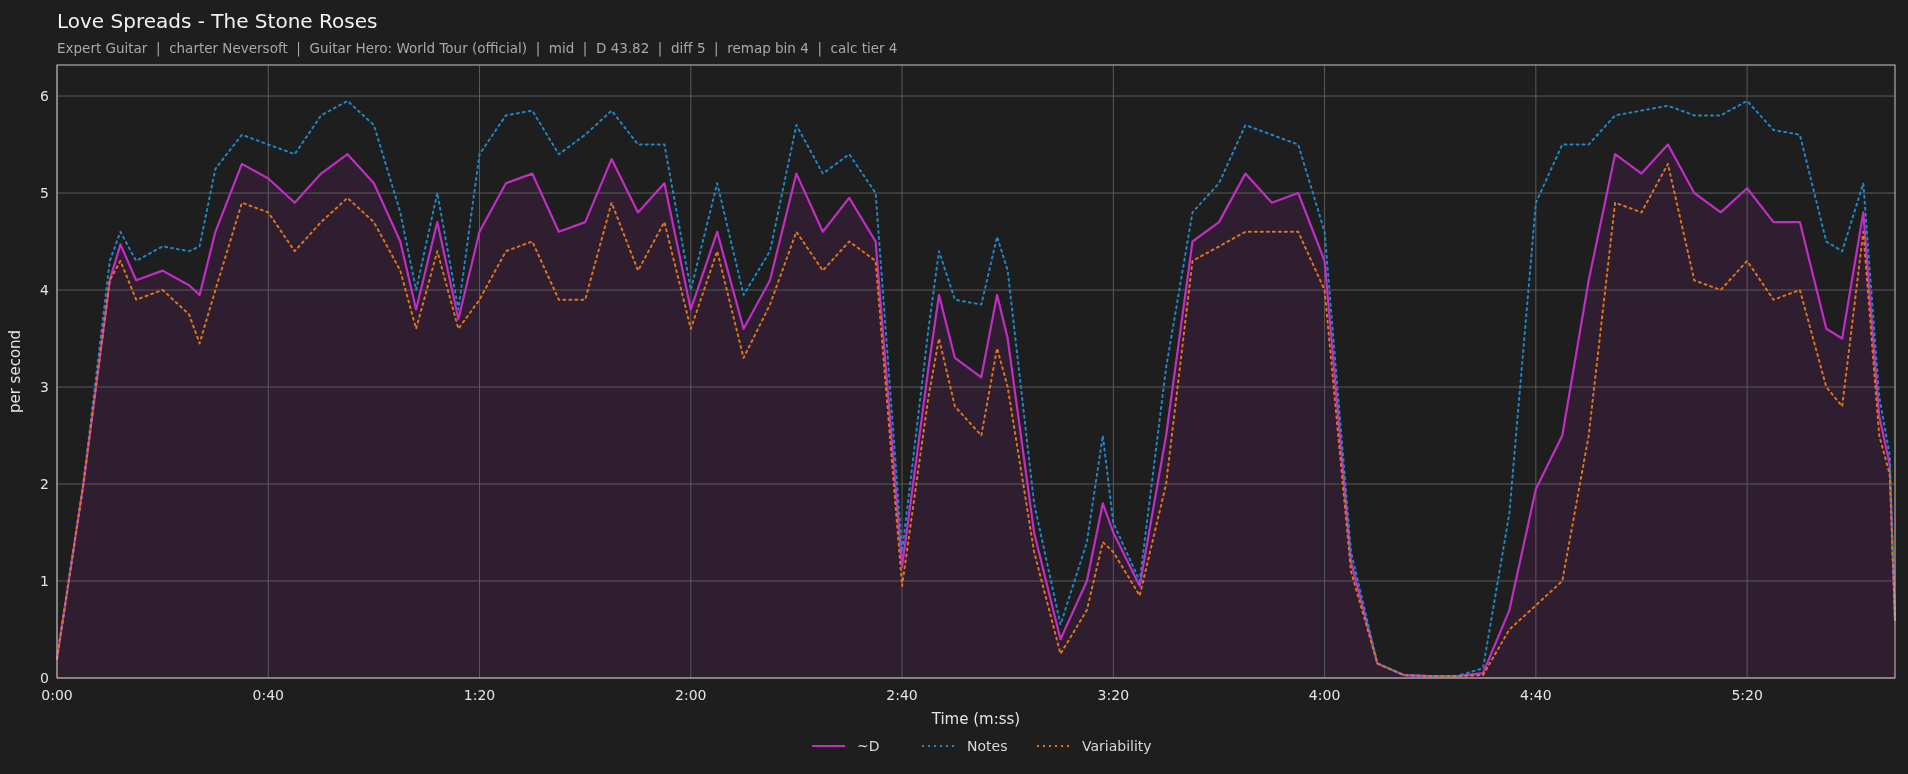 The image size is (1908, 774). What do you see at coordinates (902, 695) in the screenshot?
I see `tick-label: 2:40` at bounding box center [902, 695].